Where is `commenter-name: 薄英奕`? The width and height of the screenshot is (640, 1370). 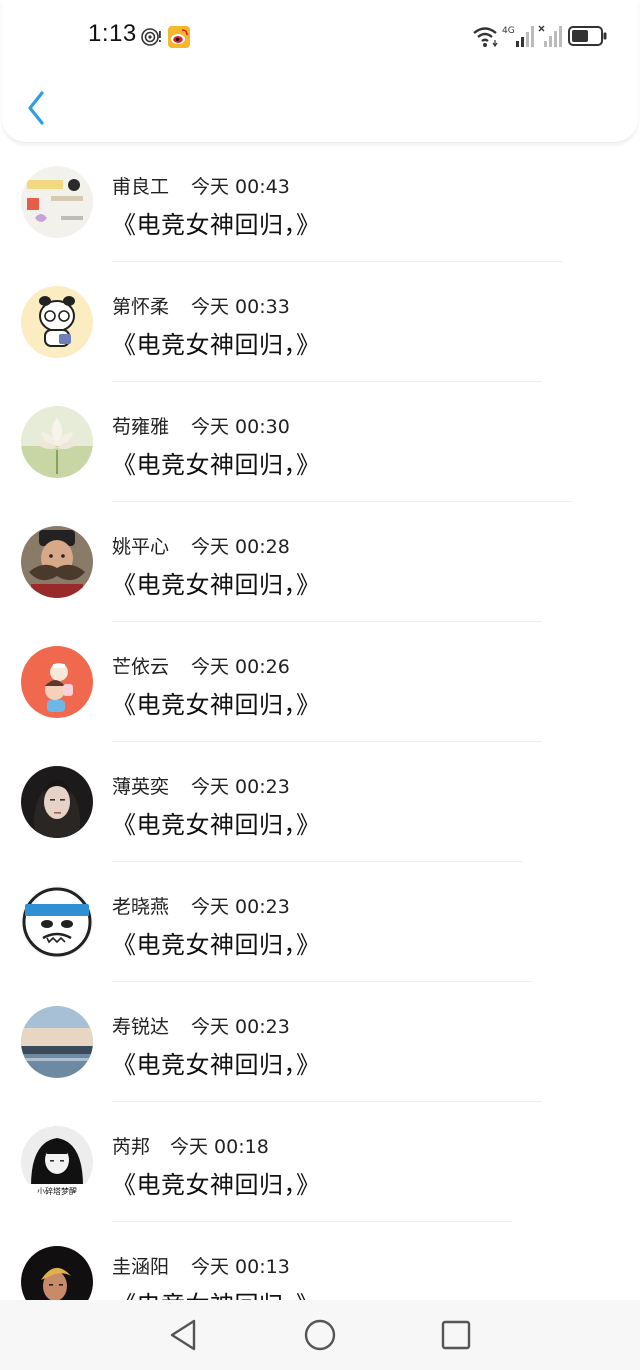 commenter-name: 薄英奕 is located at coordinates (140, 785).